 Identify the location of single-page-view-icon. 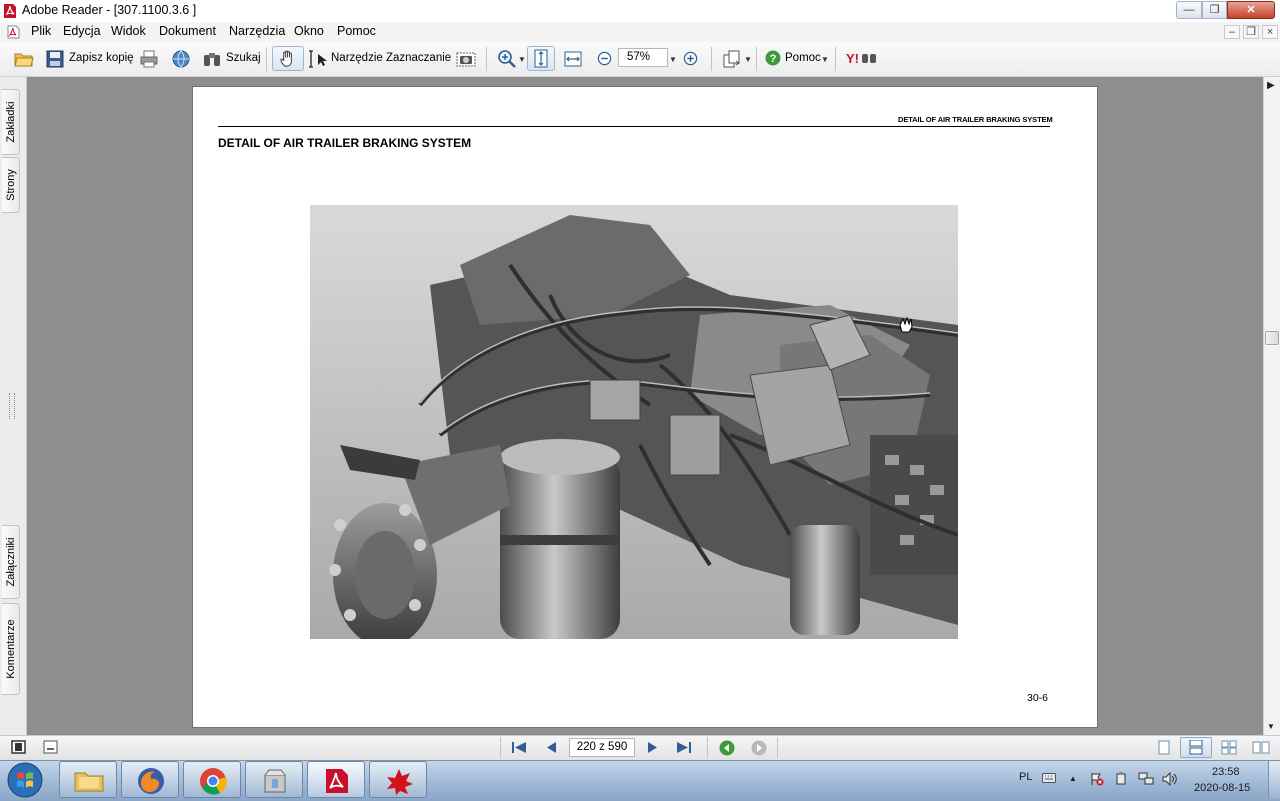
(1164, 747).